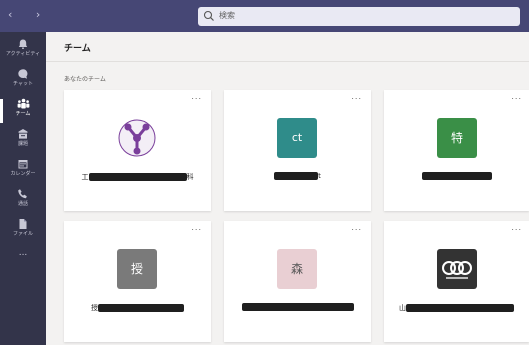 The image size is (529, 345). Describe the element at coordinates (23, 164) in the screenshot. I see `calendar-icon` at that location.